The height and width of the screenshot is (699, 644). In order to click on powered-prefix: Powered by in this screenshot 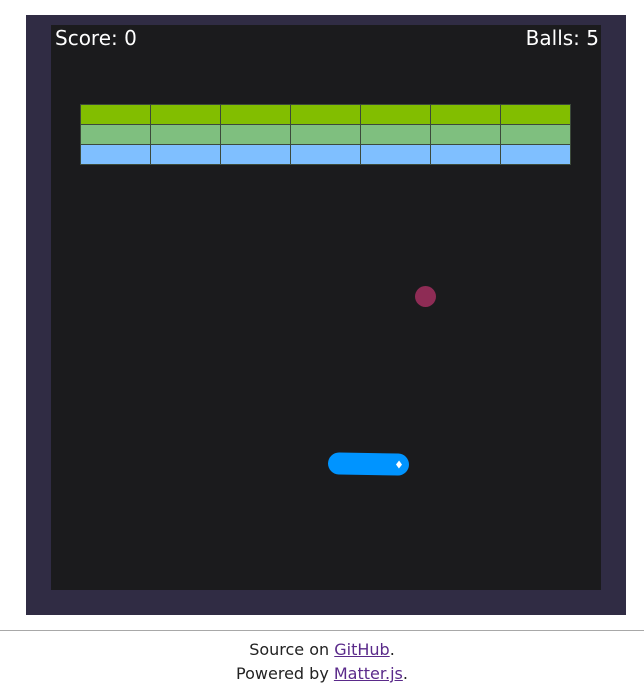, I will do `click(285, 673)`.